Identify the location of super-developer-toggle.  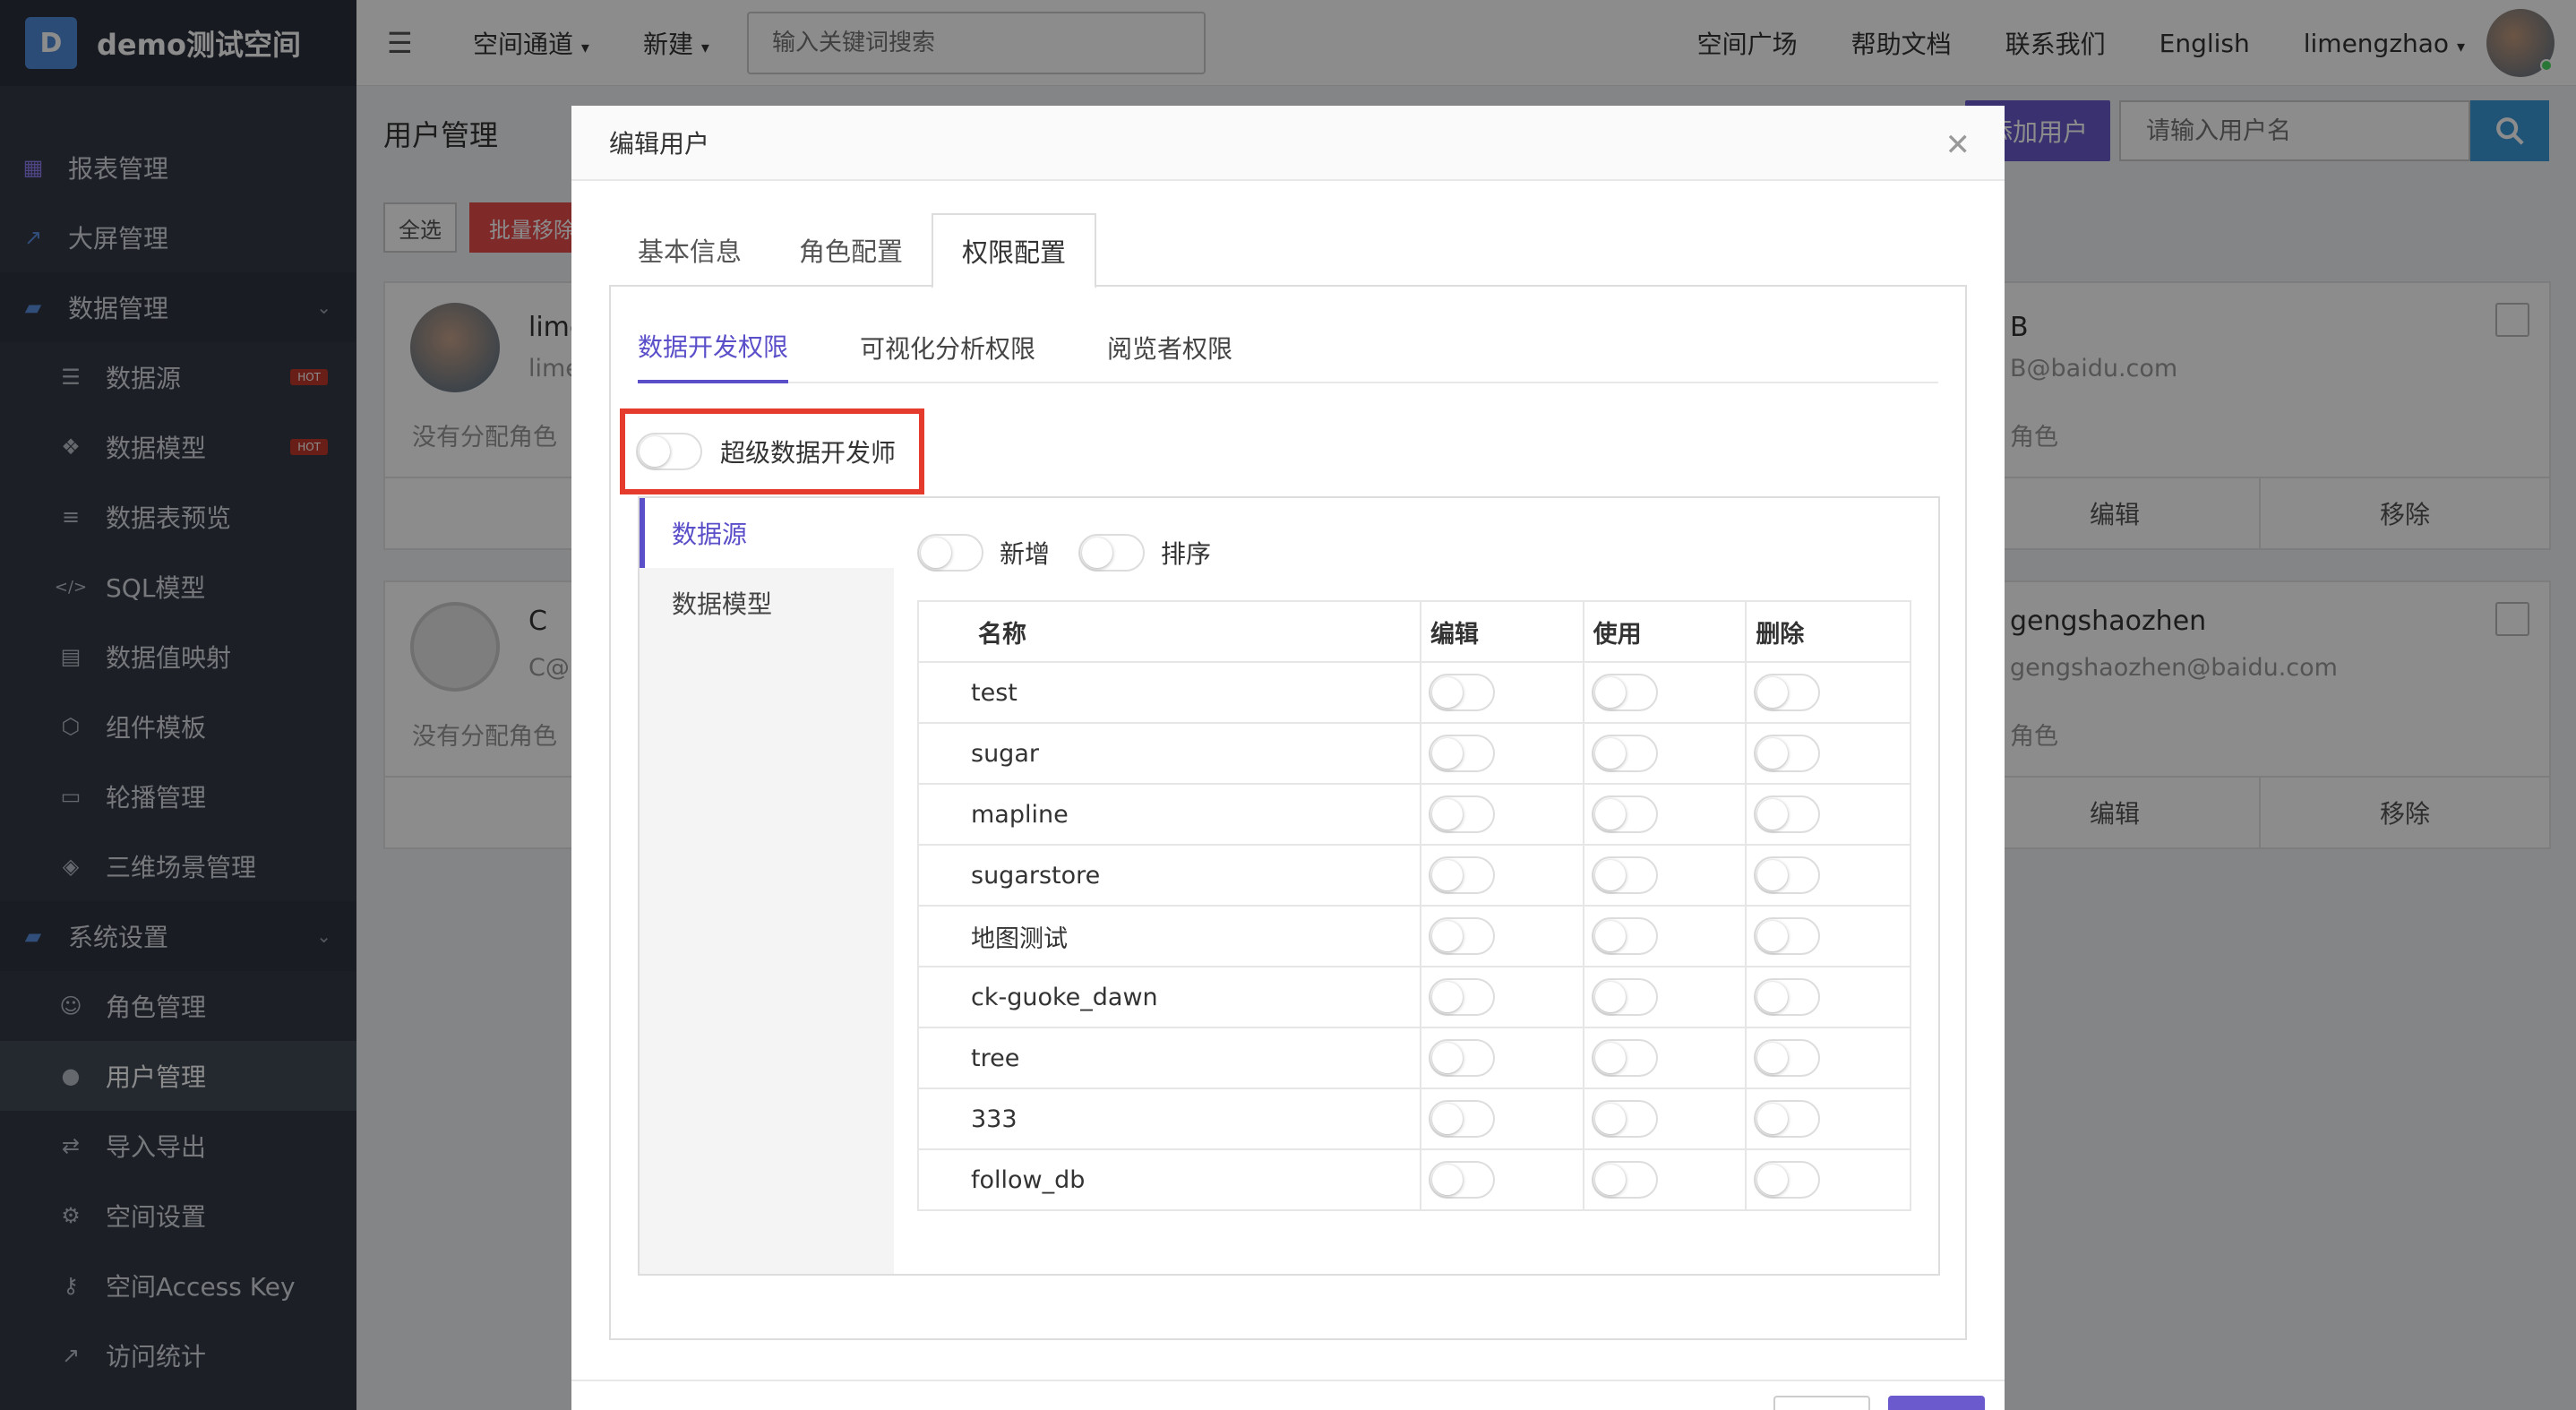
(669, 451).